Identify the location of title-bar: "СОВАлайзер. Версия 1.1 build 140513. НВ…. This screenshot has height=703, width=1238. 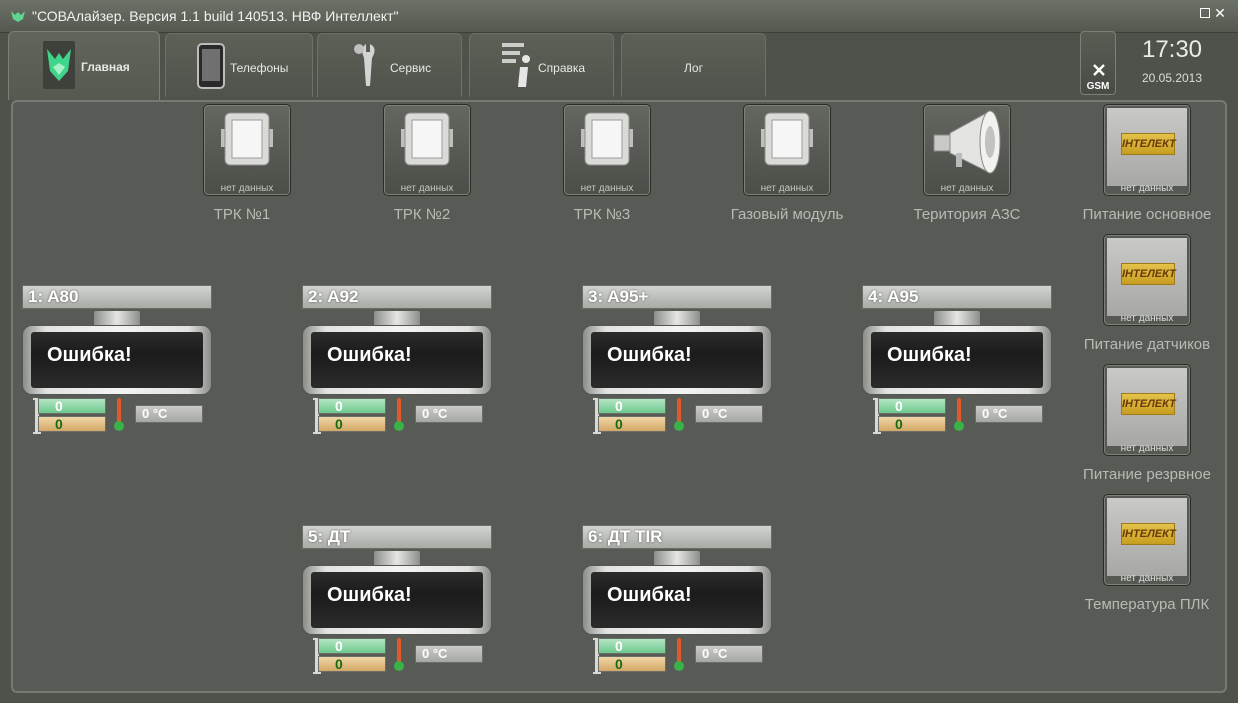
(619, 16).